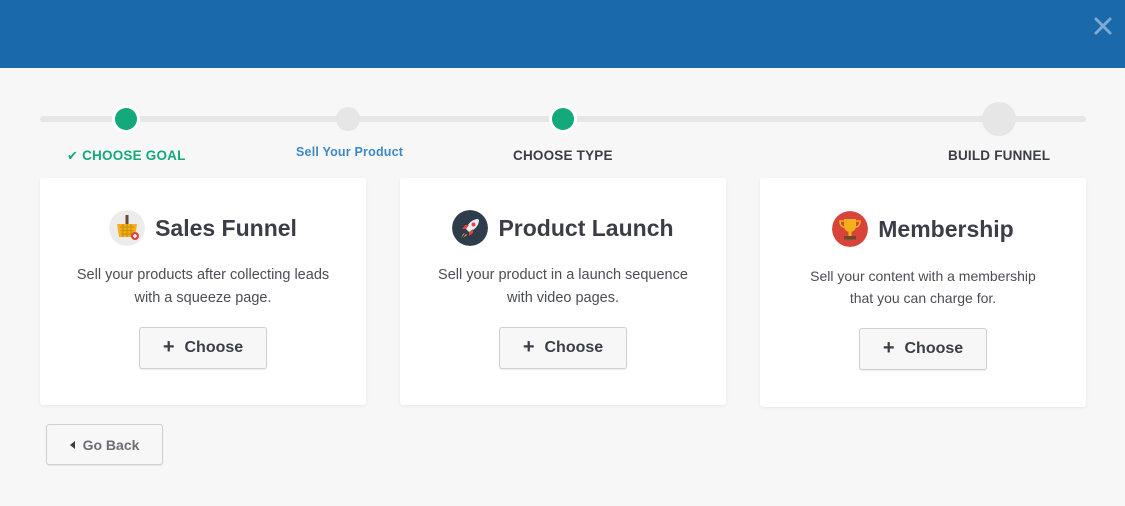 The height and width of the screenshot is (506, 1125). I want to click on close-icon, so click(1103, 26).